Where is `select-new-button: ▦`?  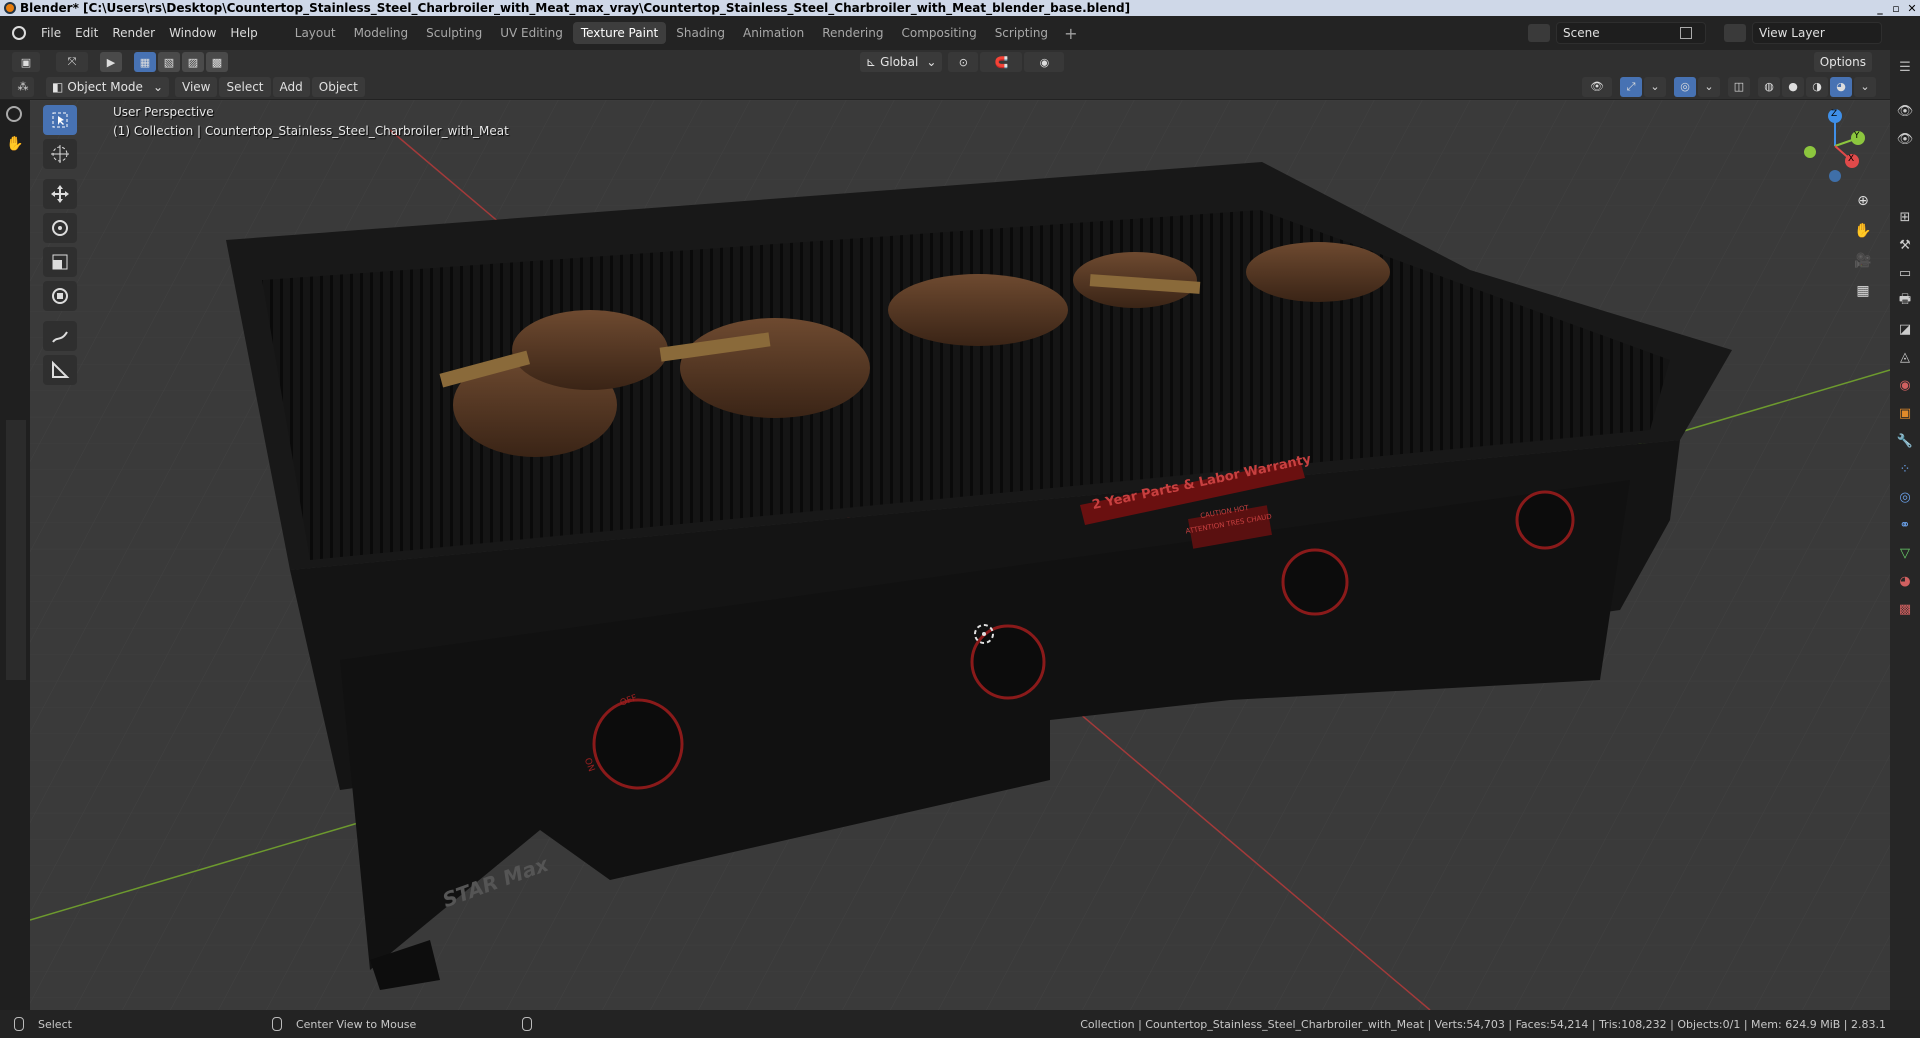
select-new-button: ▦ is located at coordinates (145, 62).